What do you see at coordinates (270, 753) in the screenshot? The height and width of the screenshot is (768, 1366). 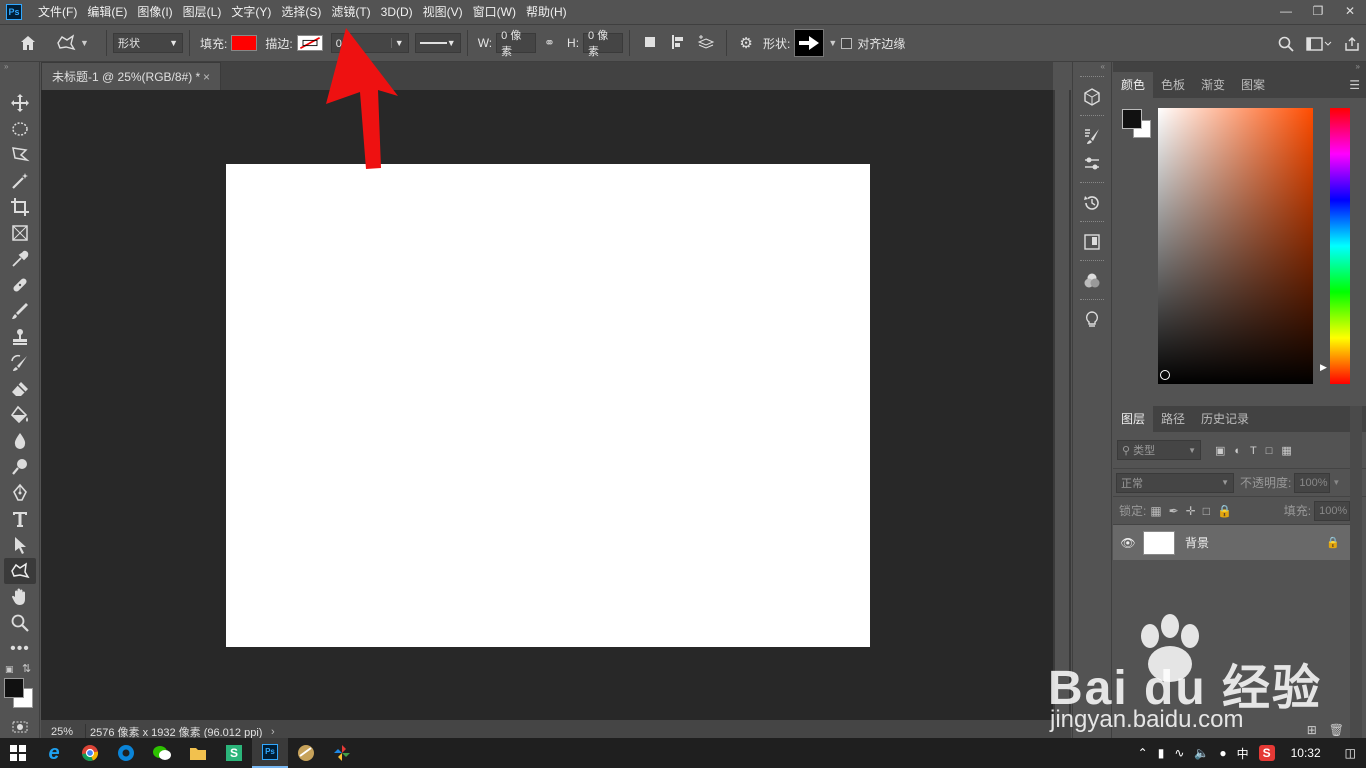 I see `taskbar-photoshop: Ps` at bounding box center [270, 753].